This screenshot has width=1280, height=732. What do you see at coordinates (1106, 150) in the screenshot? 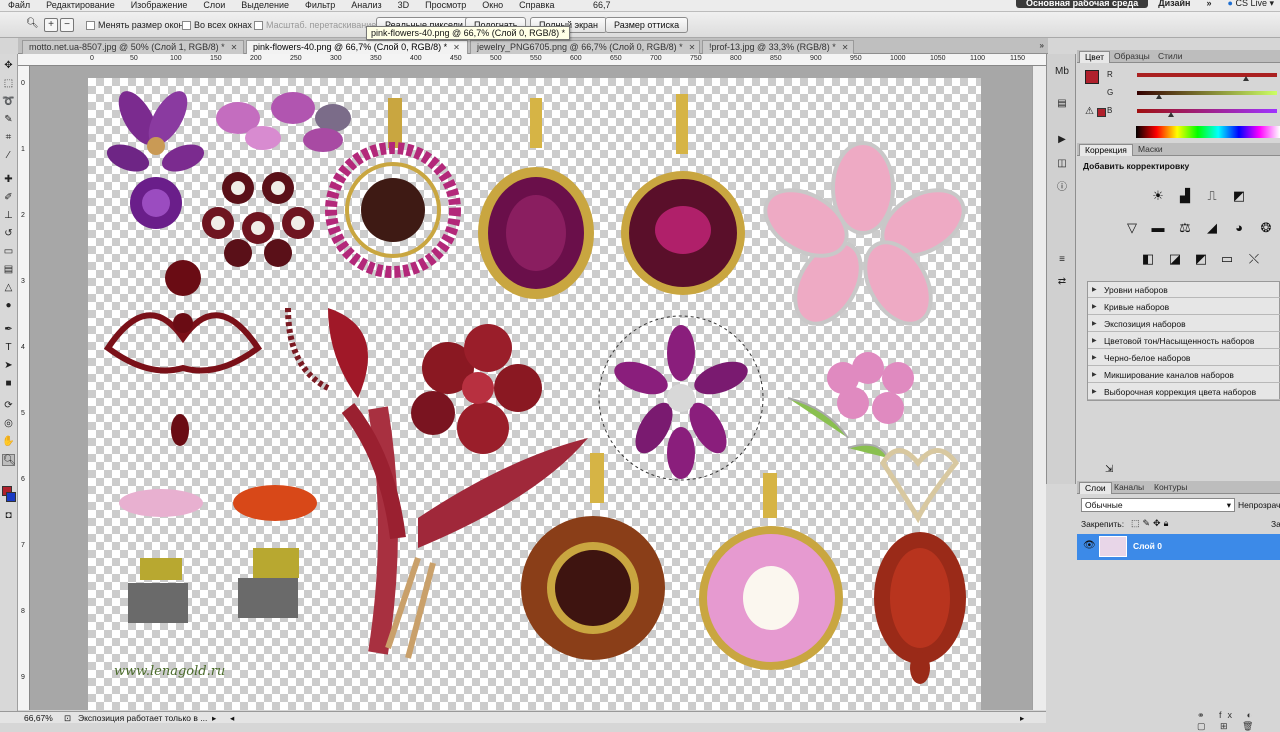
I see `tab-adjustments: Коррекция` at bounding box center [1106, 150].